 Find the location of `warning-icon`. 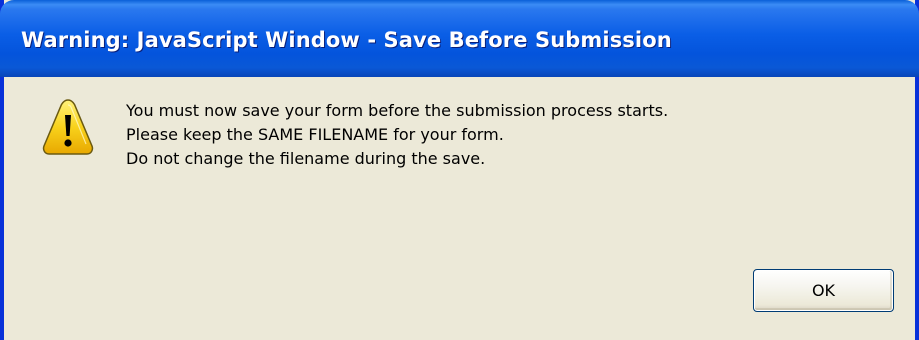

warning-icon is located at coordinates (68, 127).